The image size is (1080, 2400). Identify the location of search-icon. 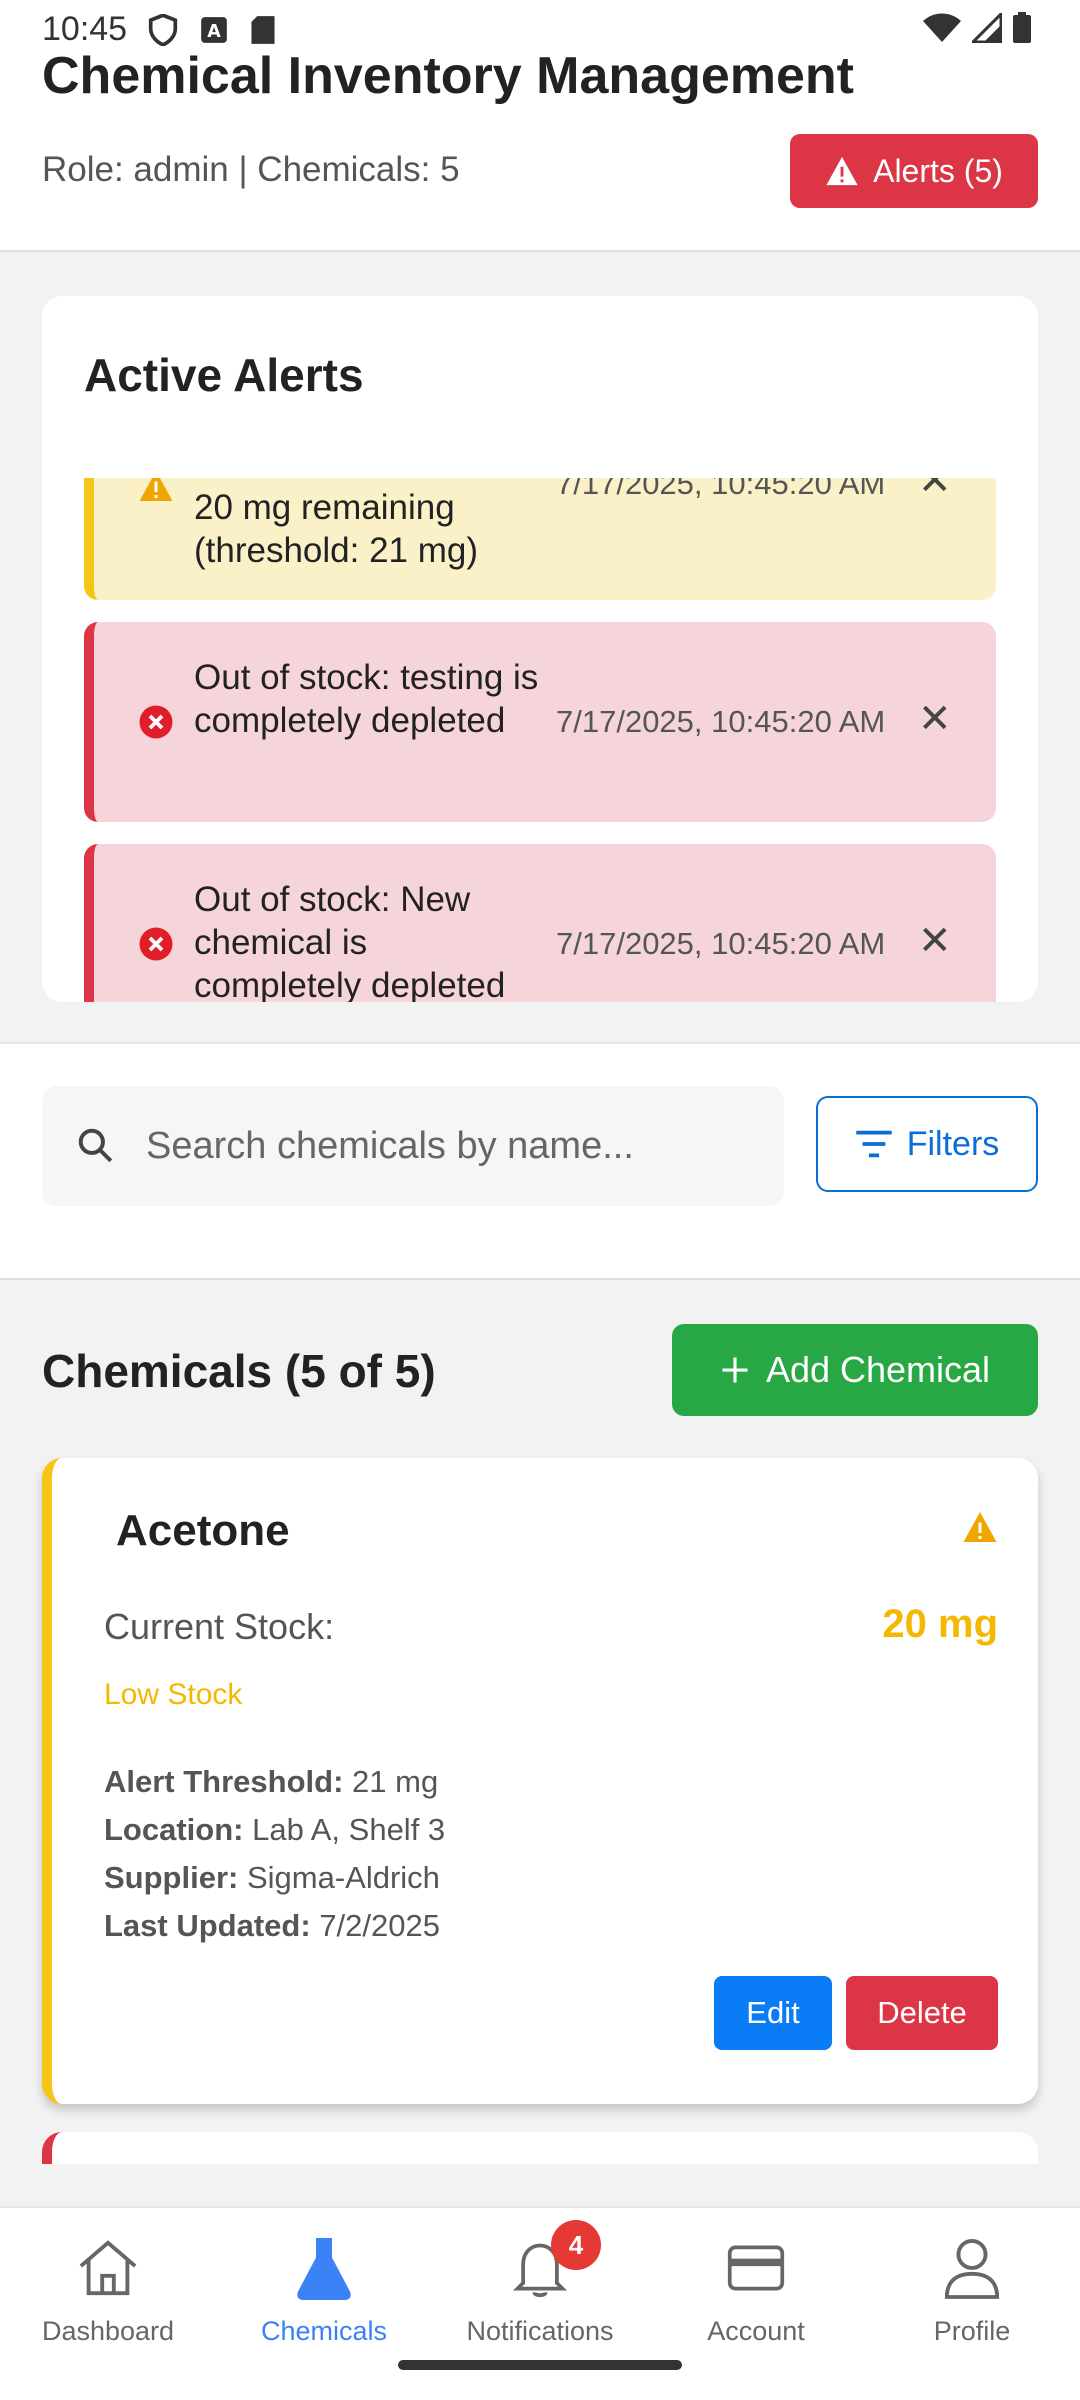
(95, 1145).